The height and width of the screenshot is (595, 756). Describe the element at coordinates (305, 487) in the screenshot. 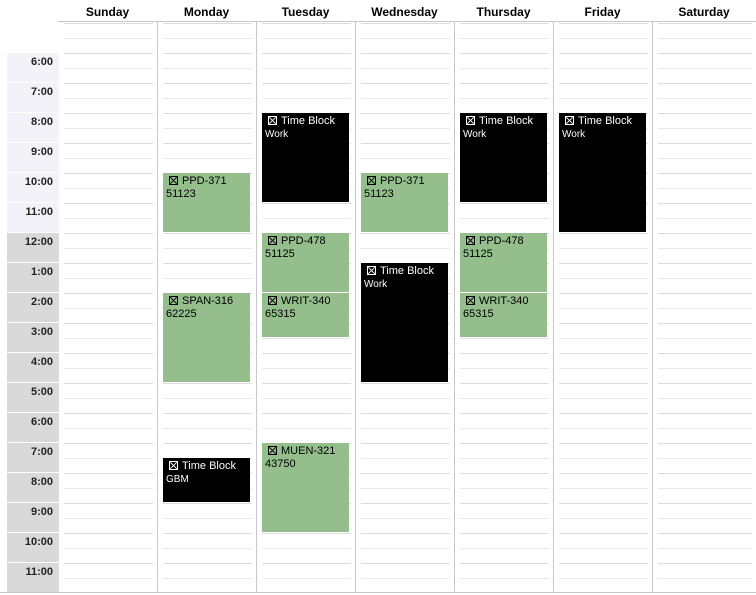

I see `course-event: MUEN-321 43750` at that location.